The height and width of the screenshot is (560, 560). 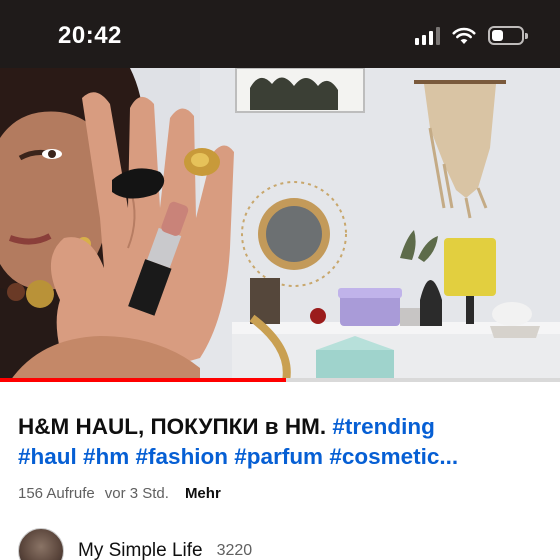 What do you see at coordinates (234, 550) in the screenshot?
I see `subscriber-count: 3220` at bounding box center [234, 550].